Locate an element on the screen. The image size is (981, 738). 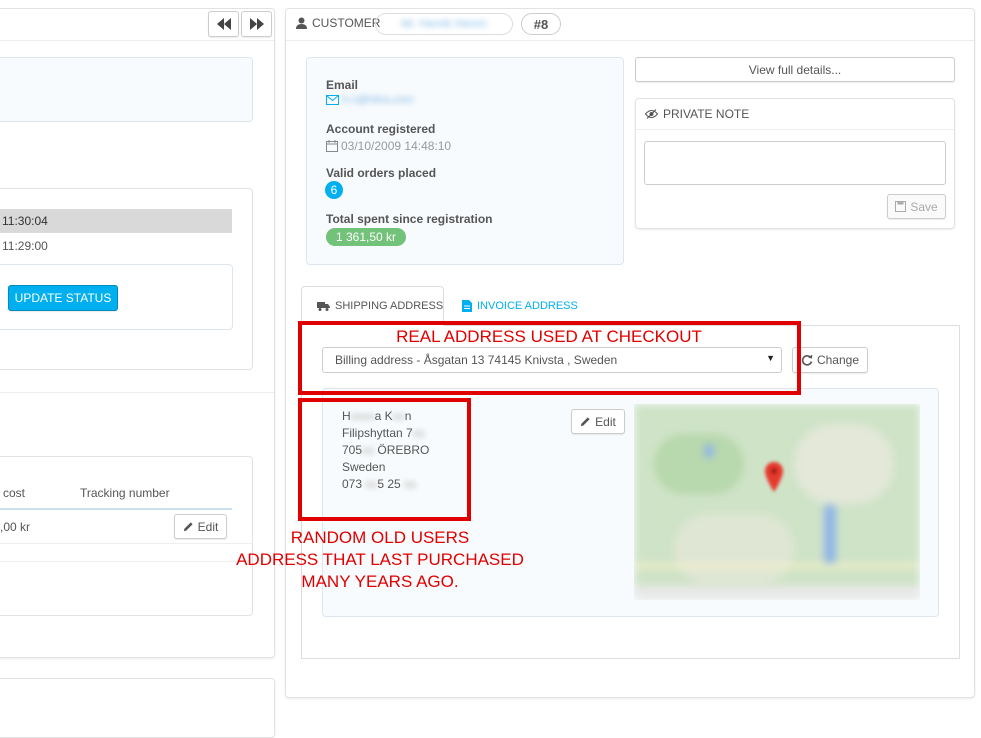
annotation-box-old-address is located at coordinates (384, 459).